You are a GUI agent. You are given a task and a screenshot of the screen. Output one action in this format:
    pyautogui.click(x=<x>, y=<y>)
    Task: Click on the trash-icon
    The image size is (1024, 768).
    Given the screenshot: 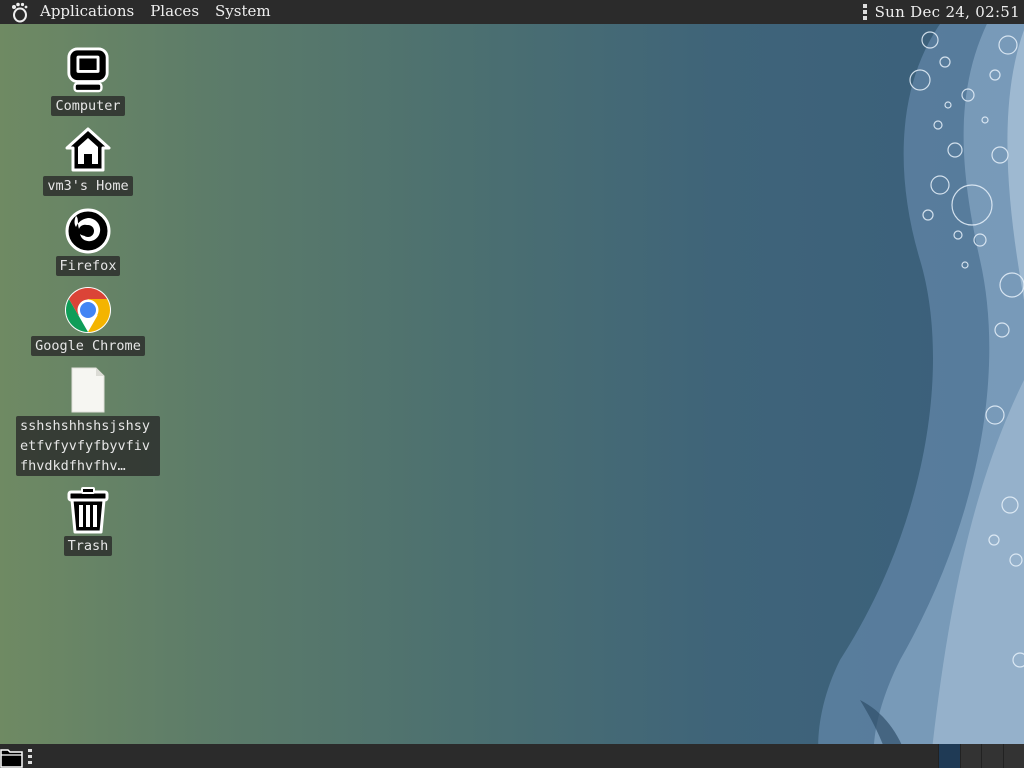 What is the action you would take?
    pyautogui.click(x=88, y=510)
    